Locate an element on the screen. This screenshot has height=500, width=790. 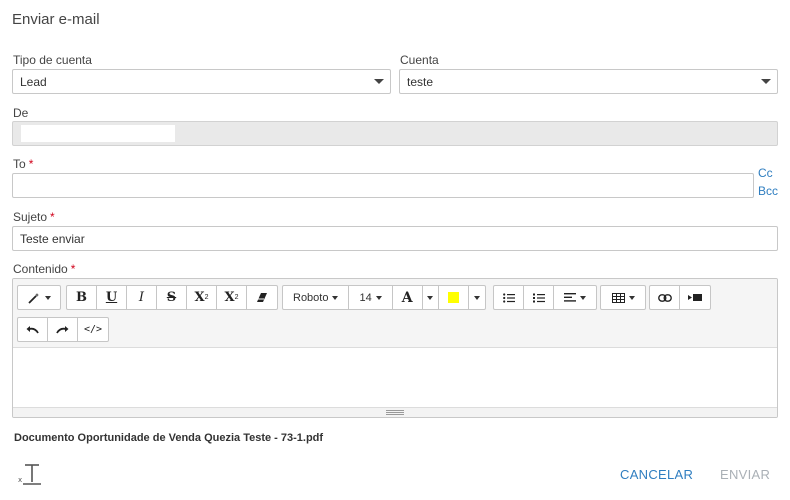
insert-video-button is located at coordinates (695, 297).